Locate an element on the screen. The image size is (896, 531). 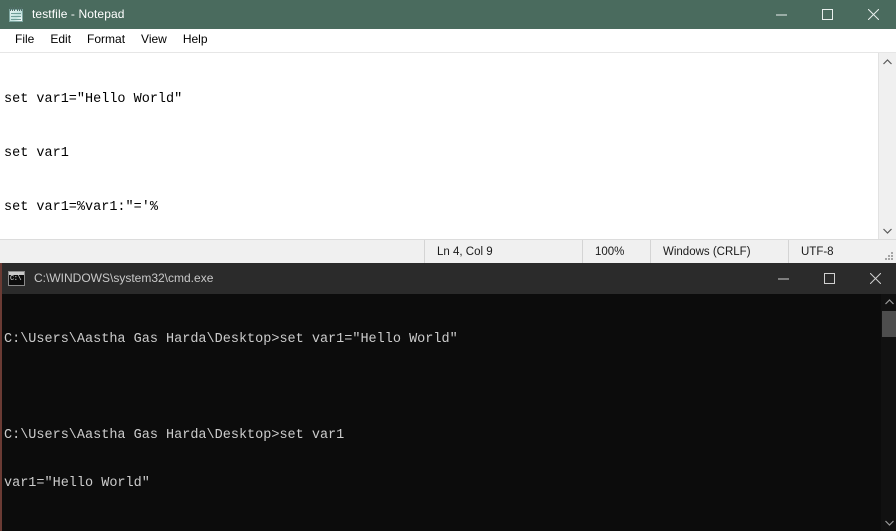
notepad-titlebar: testfile - Notepad is located at coordinates (448, 14).